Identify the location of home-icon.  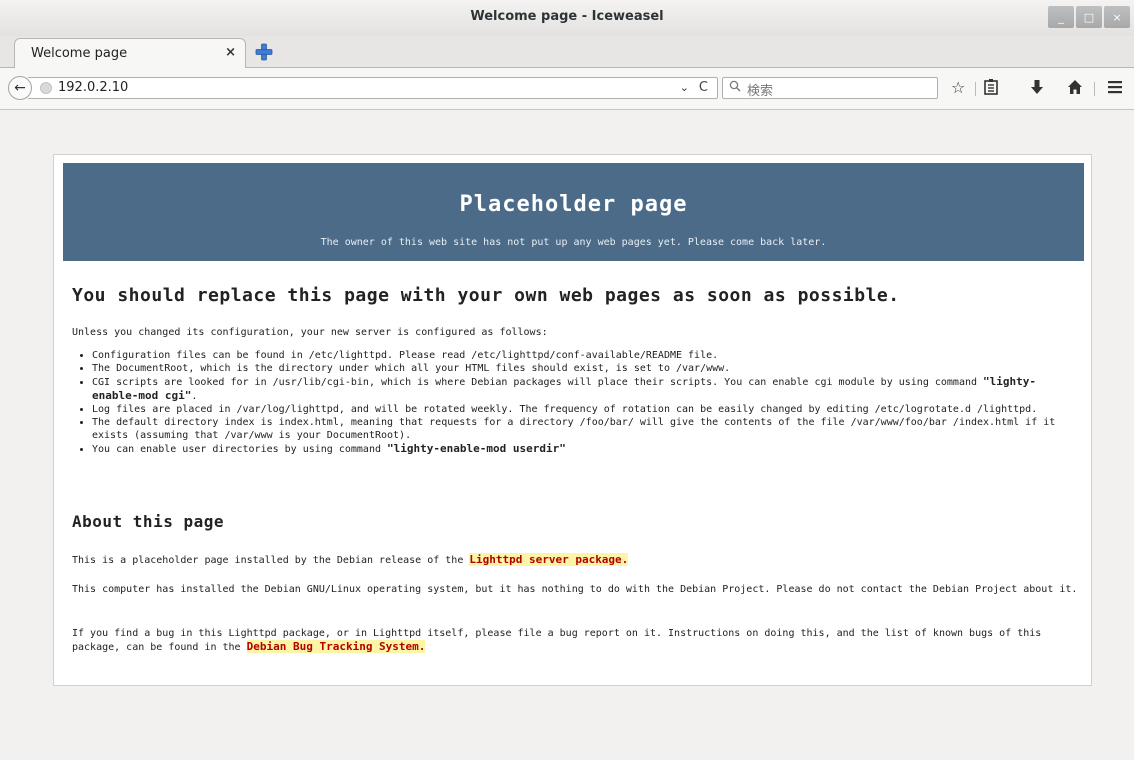
(1075, 89).